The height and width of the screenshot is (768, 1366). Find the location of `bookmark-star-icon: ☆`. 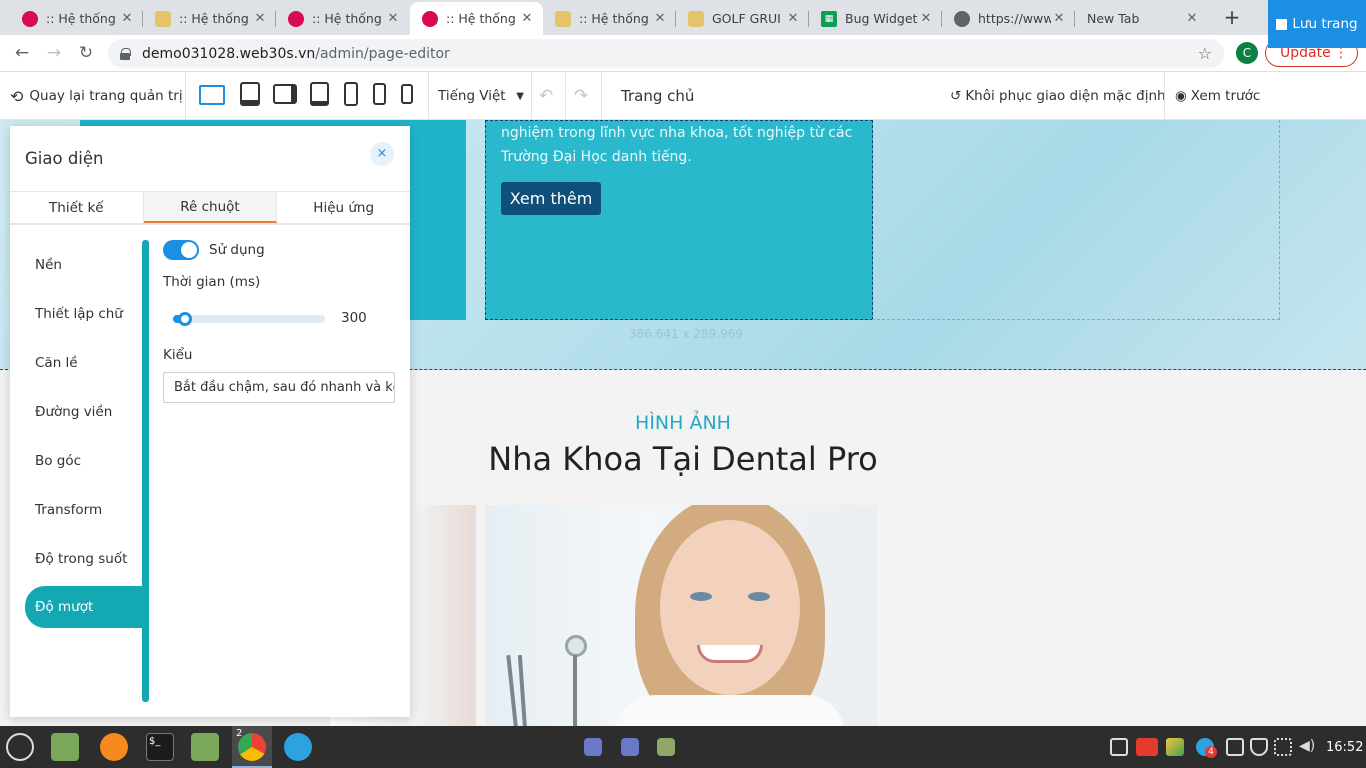

bookmark-star-icon: ☆ is located at coordinates (1205, 53).